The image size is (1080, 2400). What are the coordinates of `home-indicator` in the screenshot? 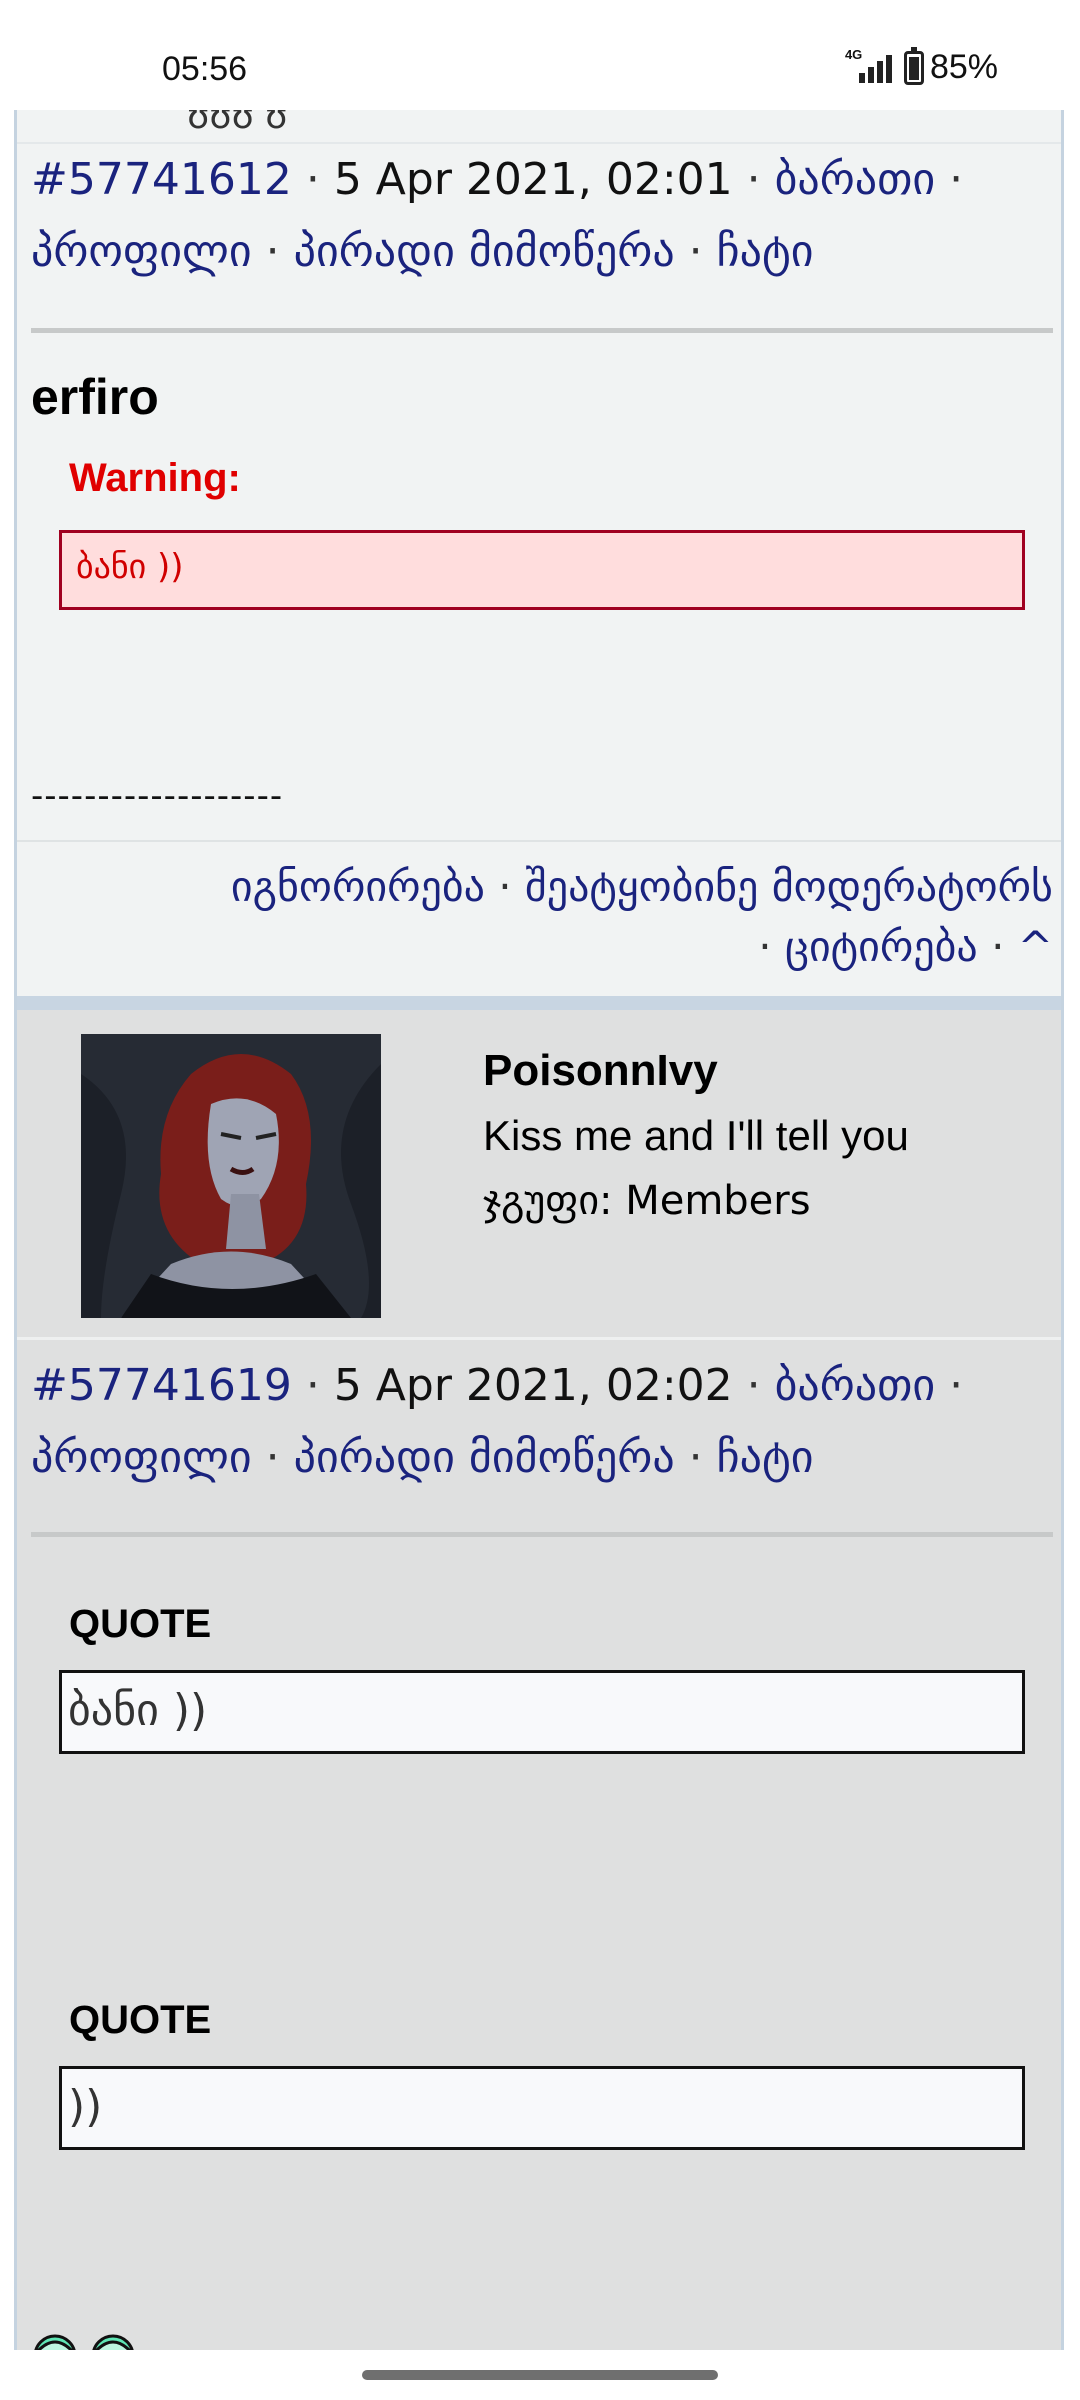 It's located at (540, 2375).